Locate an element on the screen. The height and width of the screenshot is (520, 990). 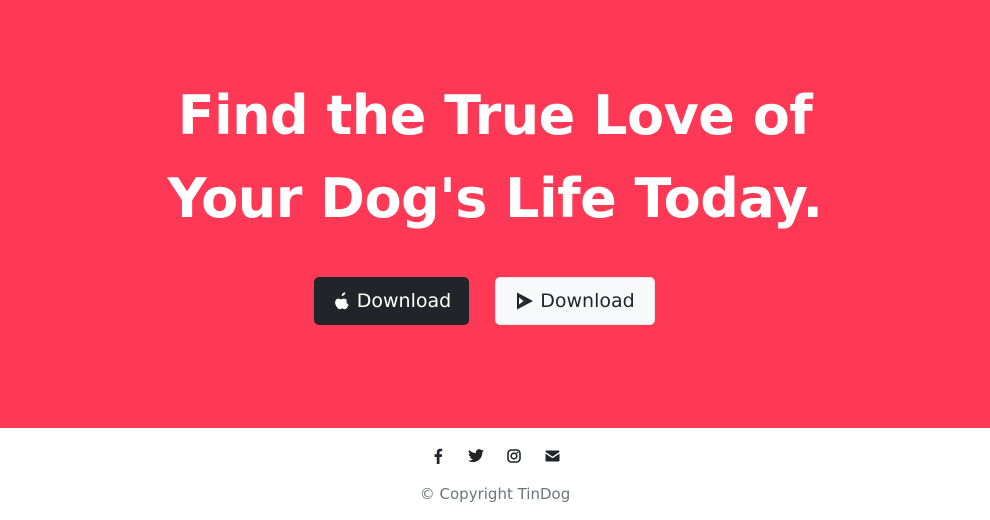
app-store-download-button: Download is located at coordinates (391, 301).